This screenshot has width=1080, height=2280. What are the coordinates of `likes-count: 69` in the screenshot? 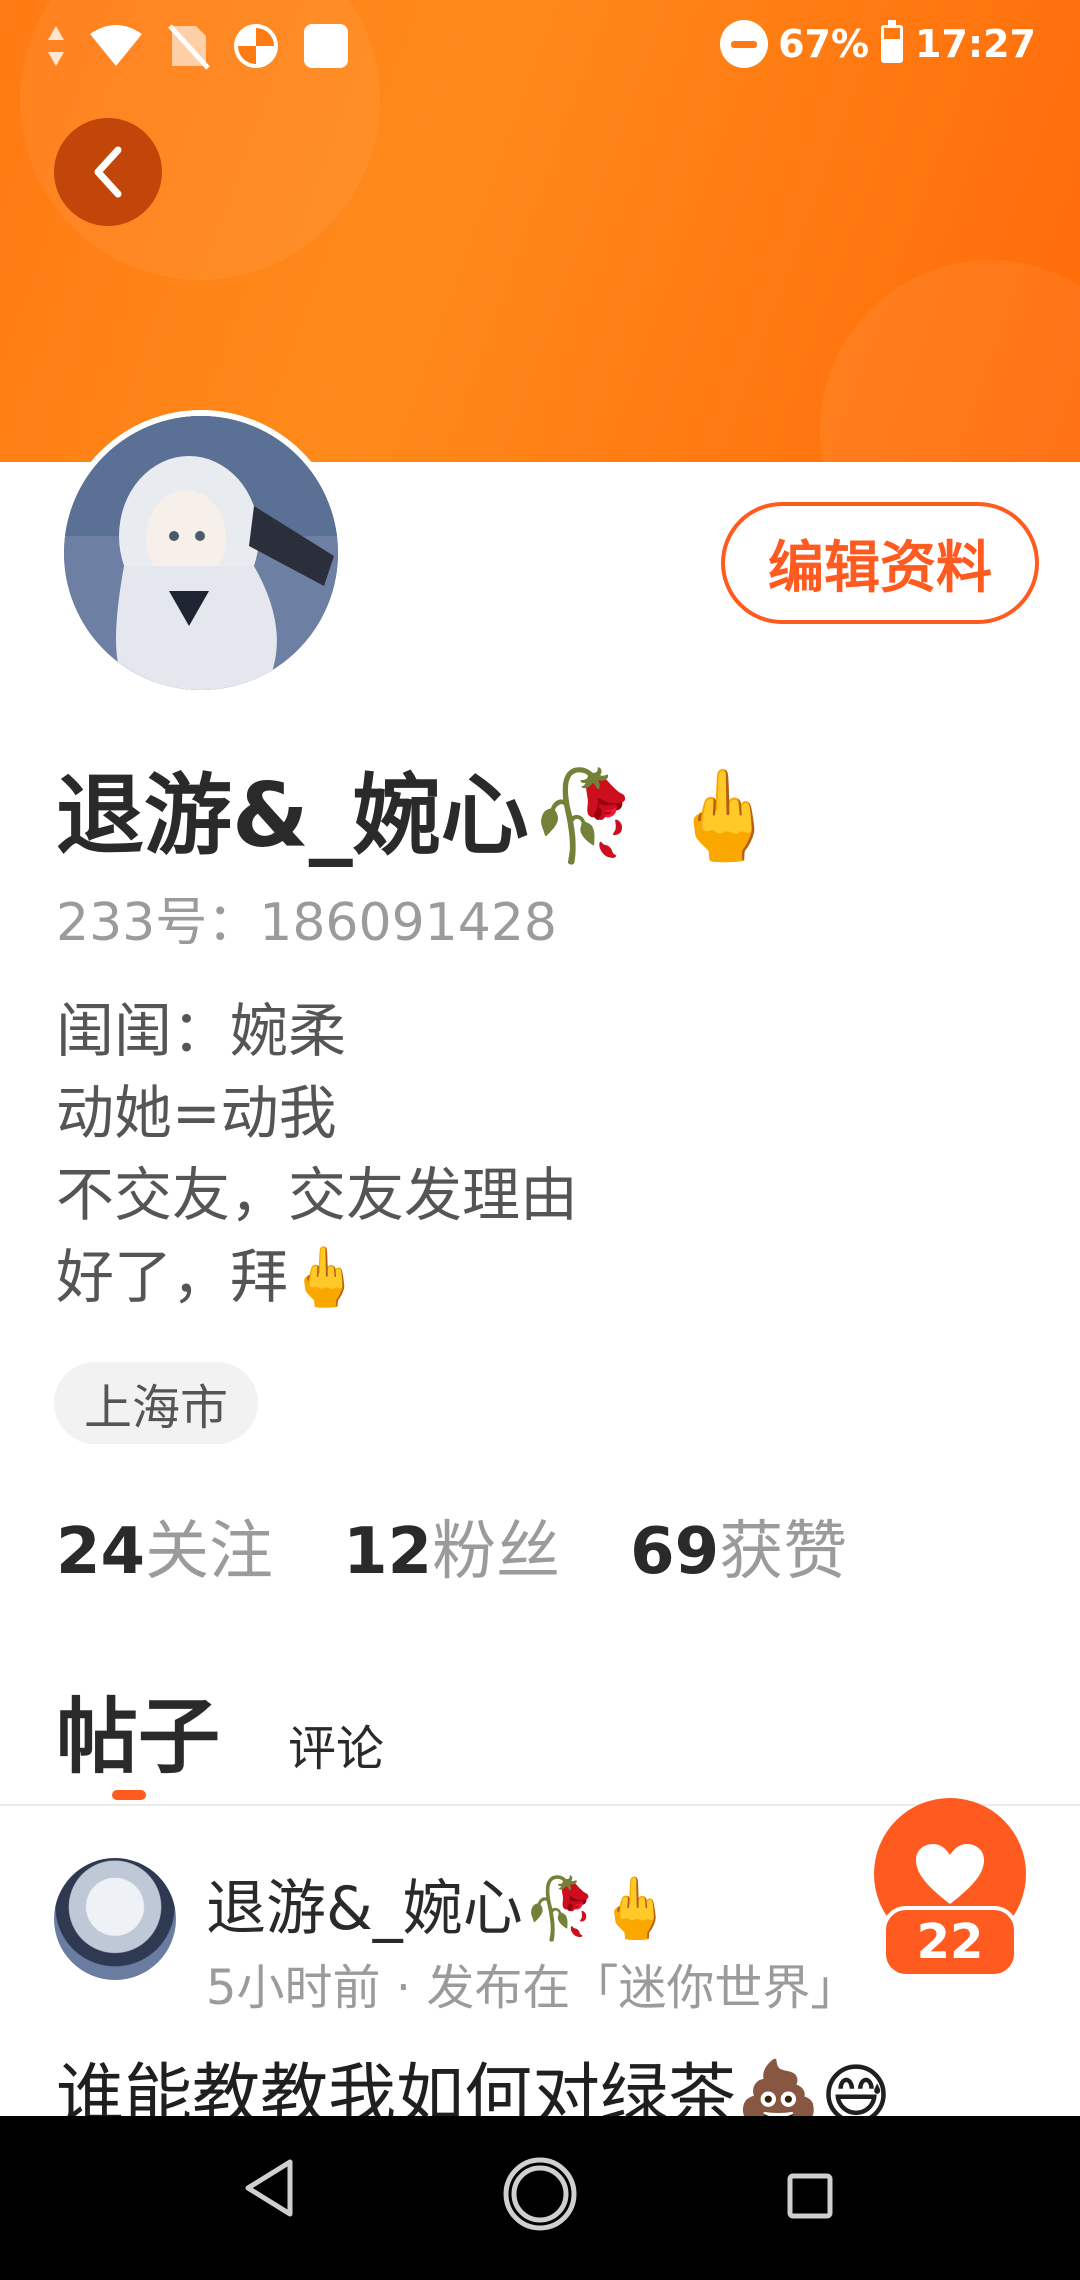 It's located at (675, 1552).